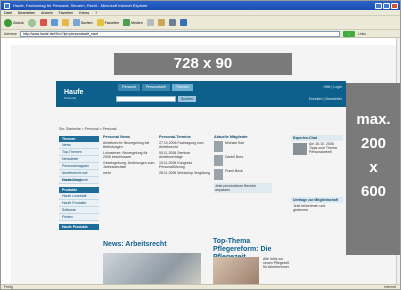  What do you see at coordinates (65, 22) in the screenshot?
I see `home-icon` at bounding box center [65, 22].